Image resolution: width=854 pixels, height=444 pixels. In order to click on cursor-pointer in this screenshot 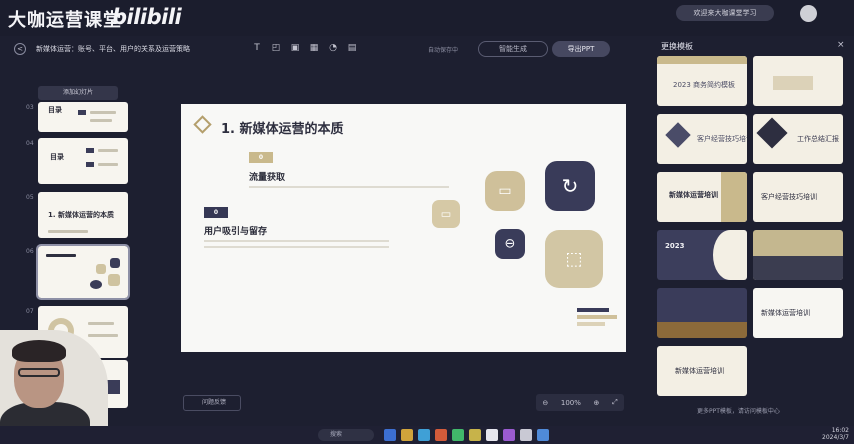, I will do `click(96, 284)`.